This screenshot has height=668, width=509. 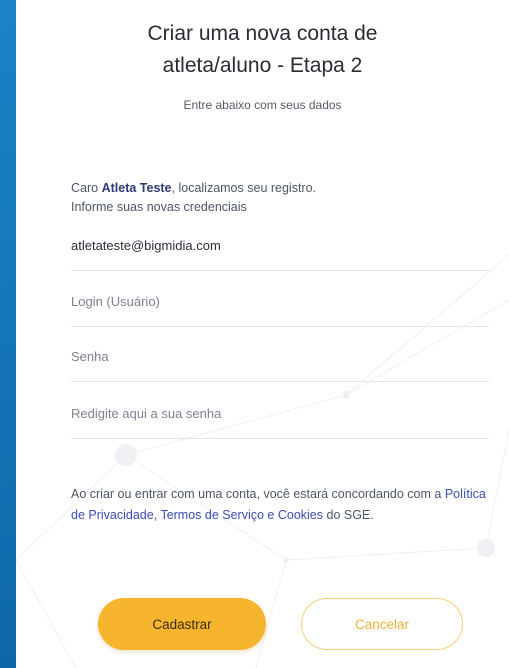 What do you see at coordinates (182, 624) in the screenshot?
I see `submit-button: Cadastrar` at bounding box center [182, 624].